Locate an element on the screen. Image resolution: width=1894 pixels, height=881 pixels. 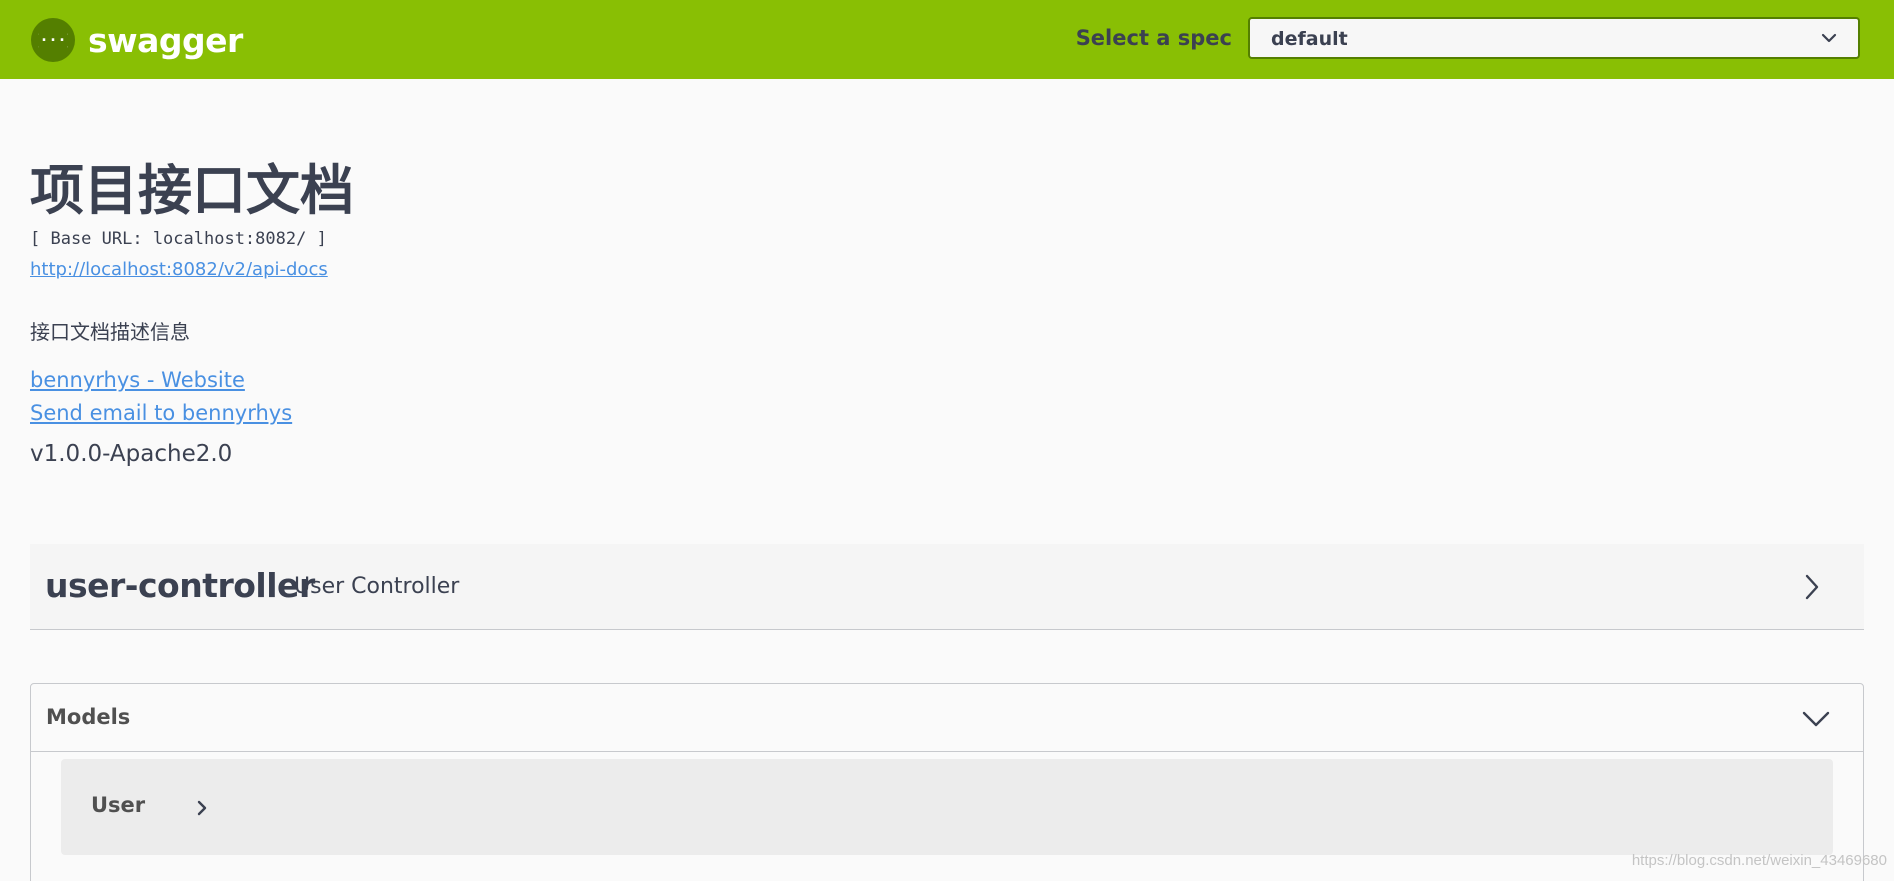
base-url: [ Base URL: localhost:8082/ ] is located at coordinates (178, 239).